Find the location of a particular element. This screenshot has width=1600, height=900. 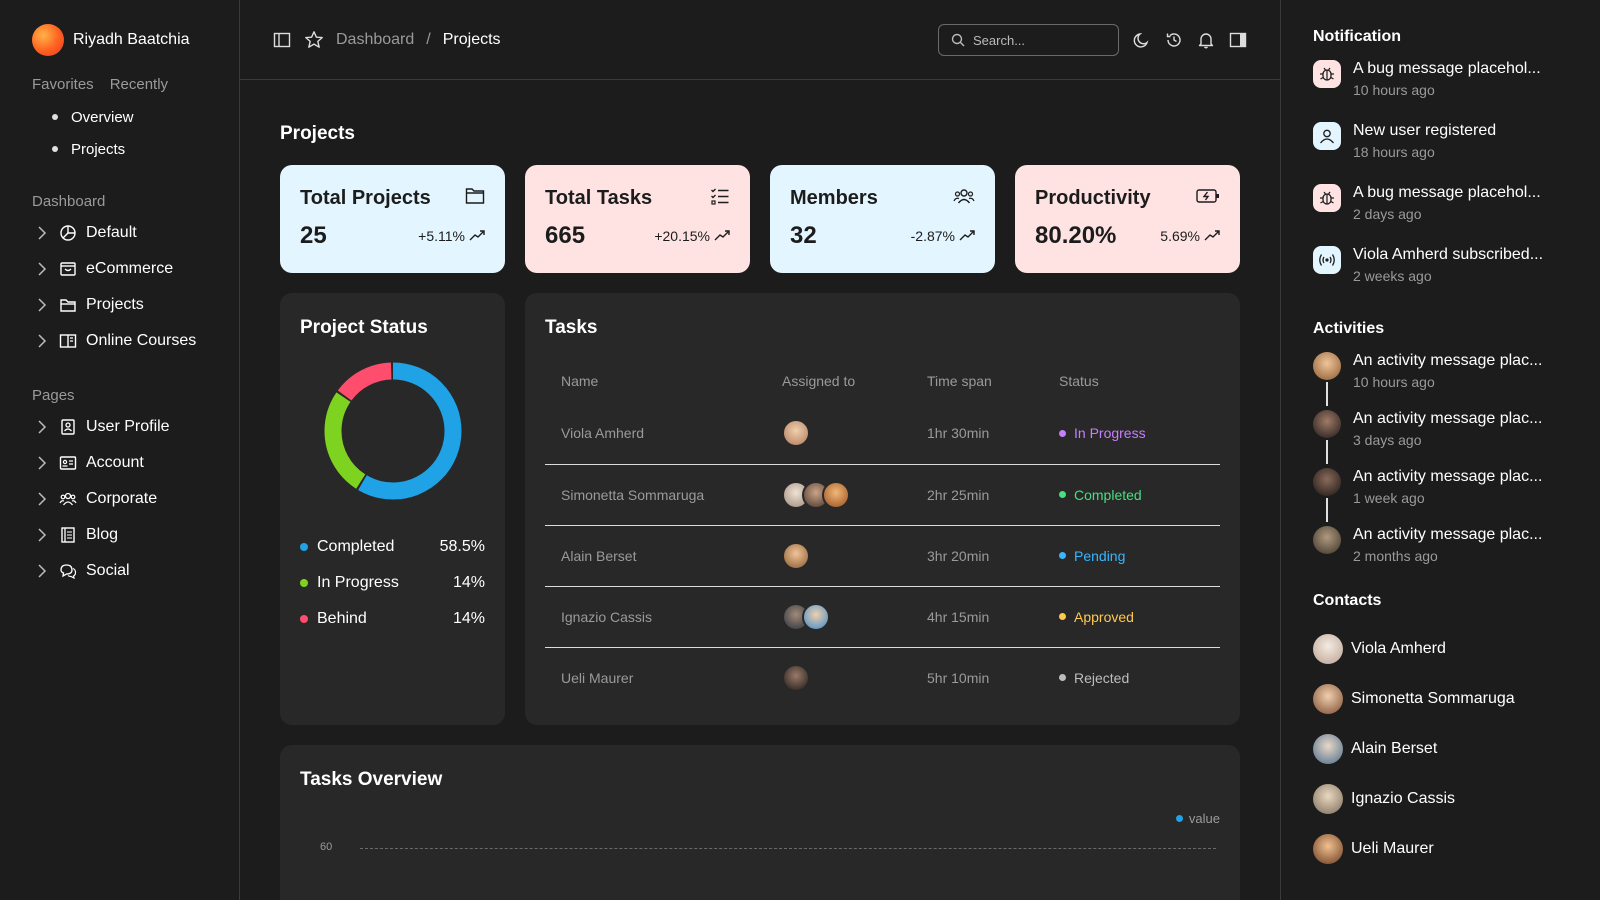

notification-item: A bug message placehol... 2 days ago is located at coordinates (1440, 209).